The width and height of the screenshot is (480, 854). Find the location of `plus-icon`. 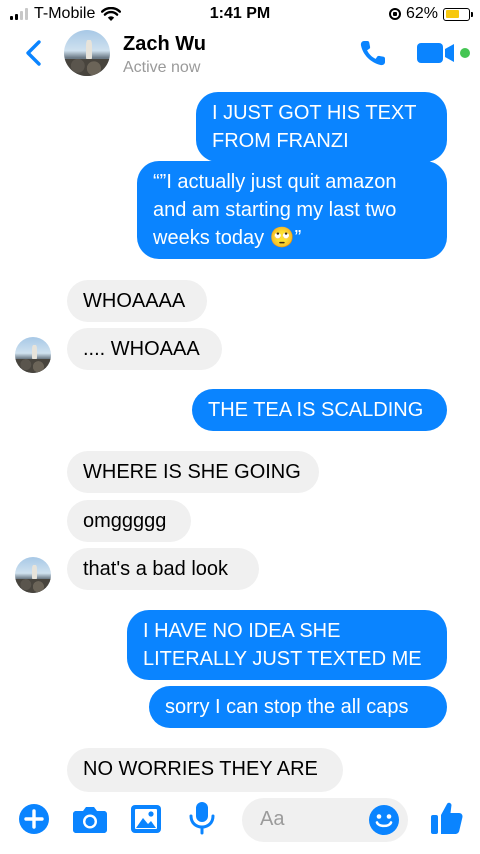

plus-icon is located at coordinates (34, 819).